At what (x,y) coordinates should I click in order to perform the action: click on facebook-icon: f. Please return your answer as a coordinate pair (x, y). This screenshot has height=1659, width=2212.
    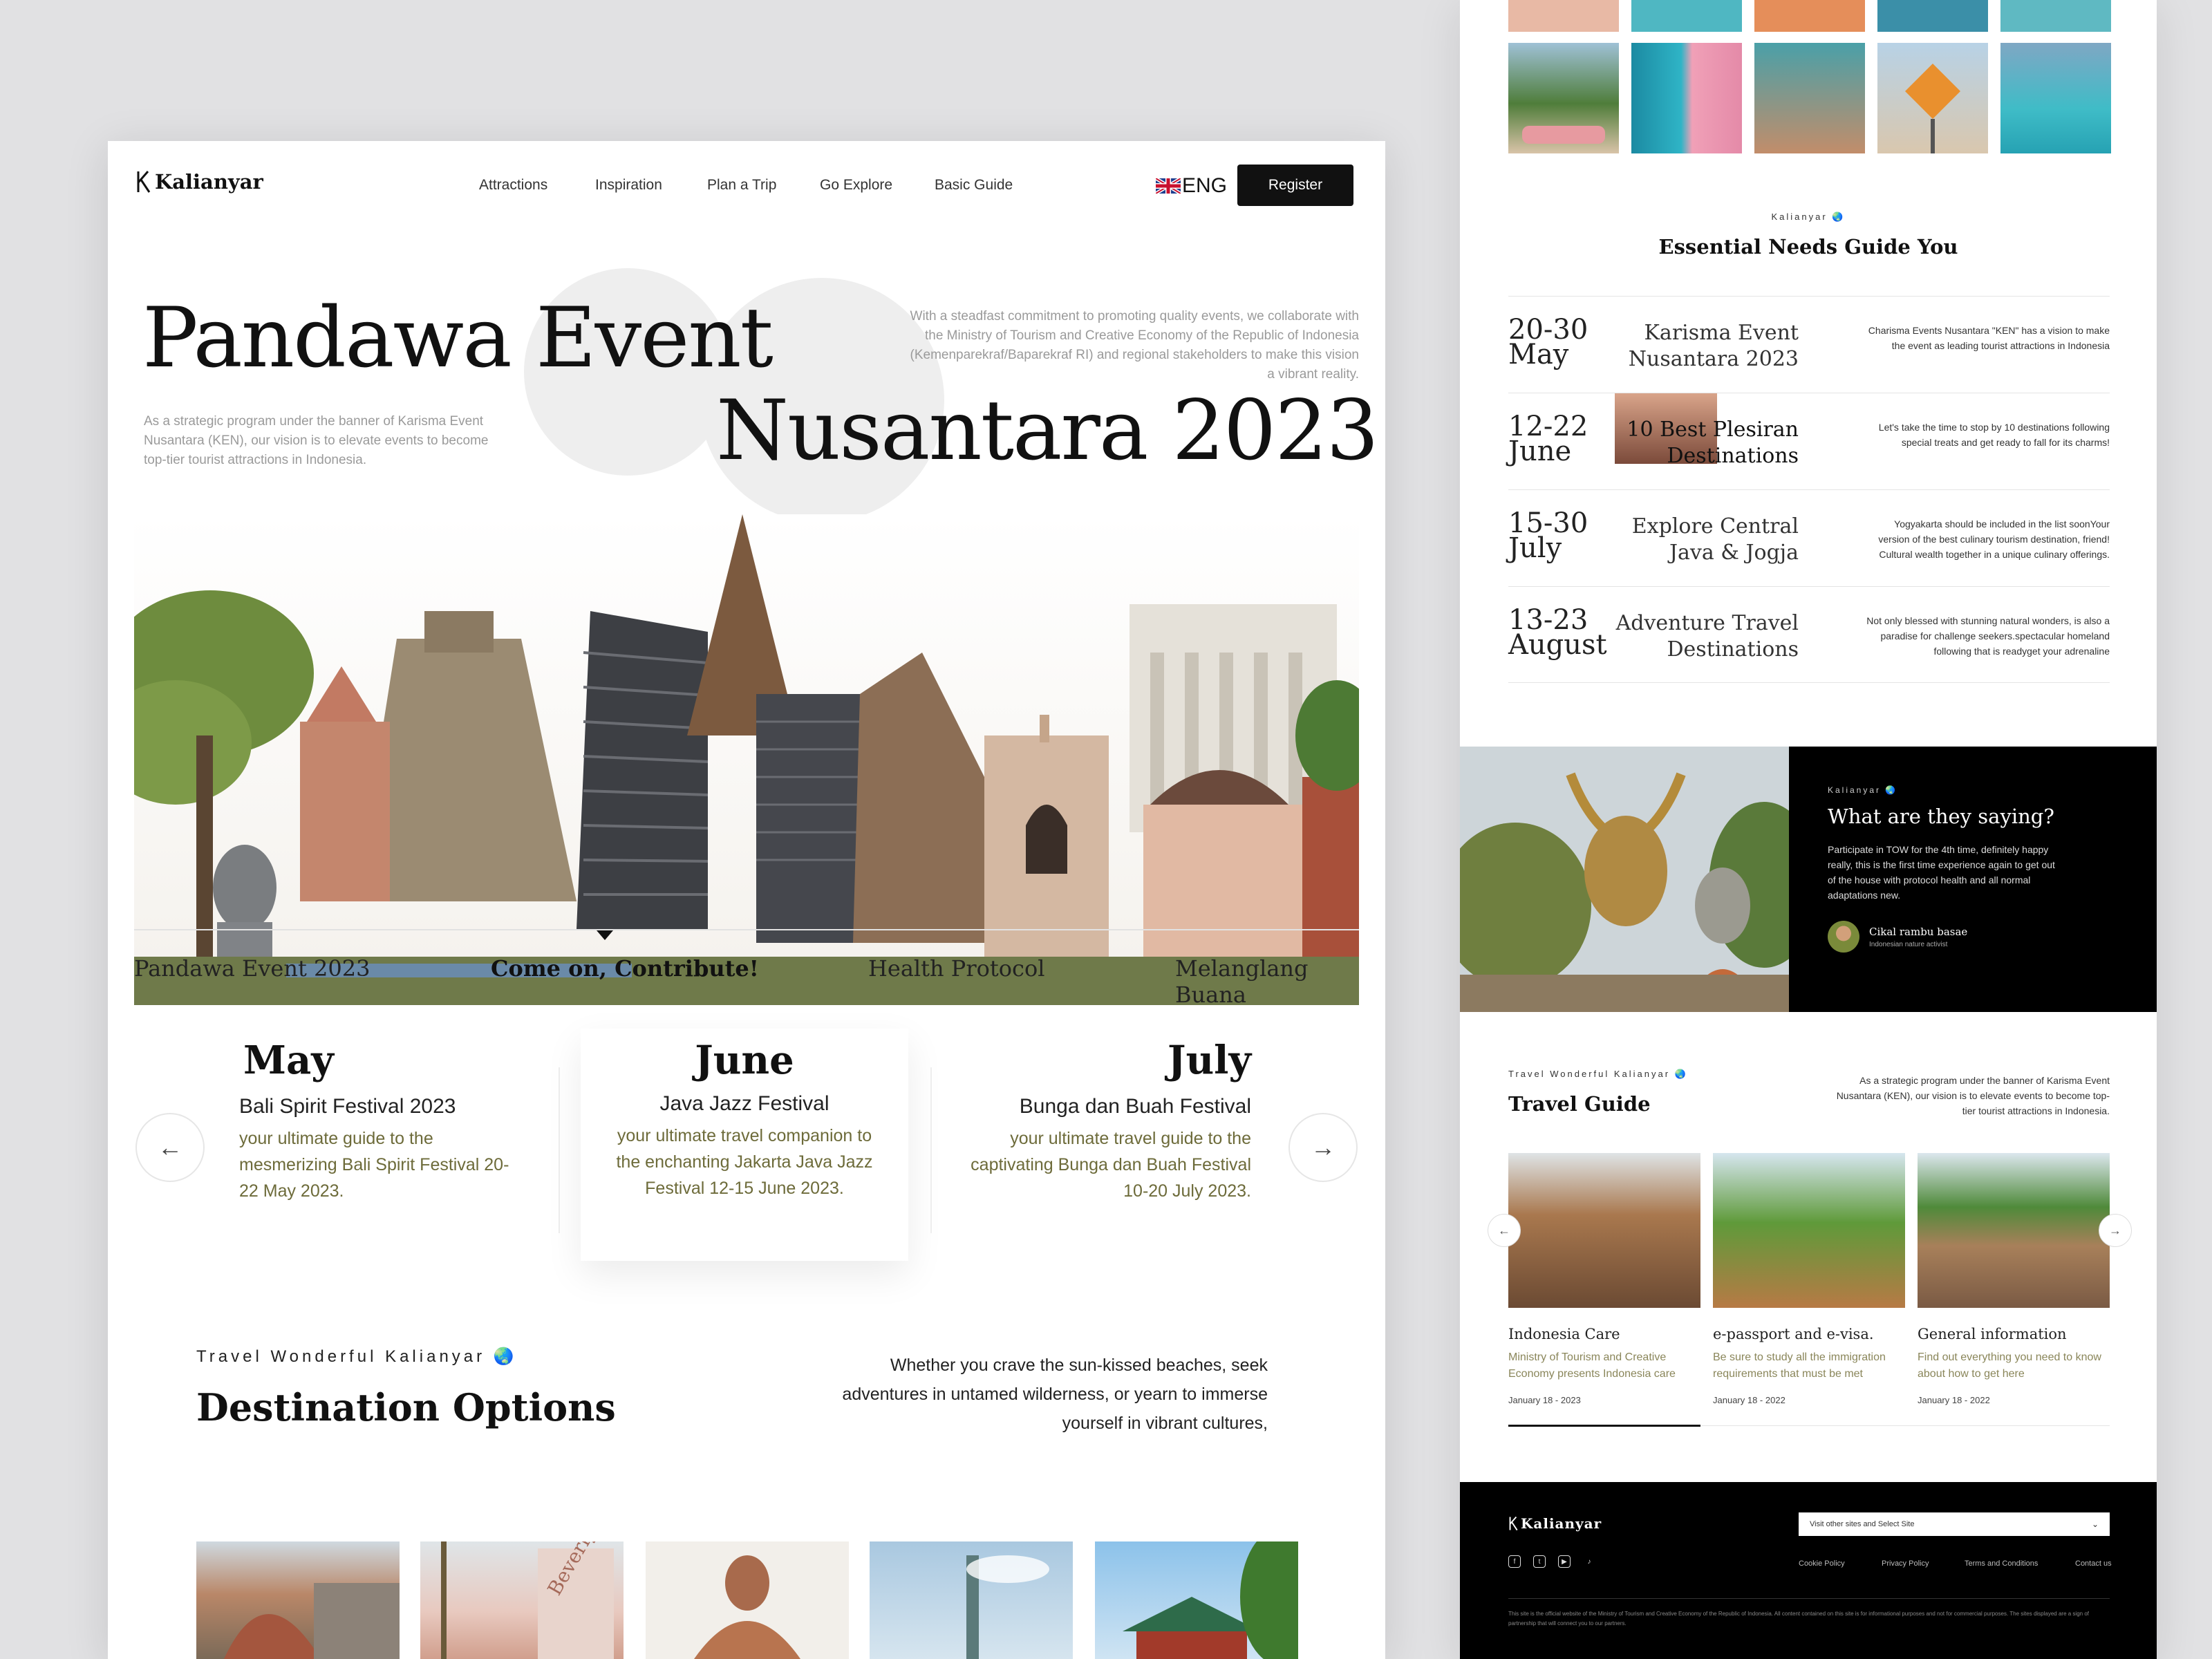
    Looking at the image, I should click on (1515, 1562).